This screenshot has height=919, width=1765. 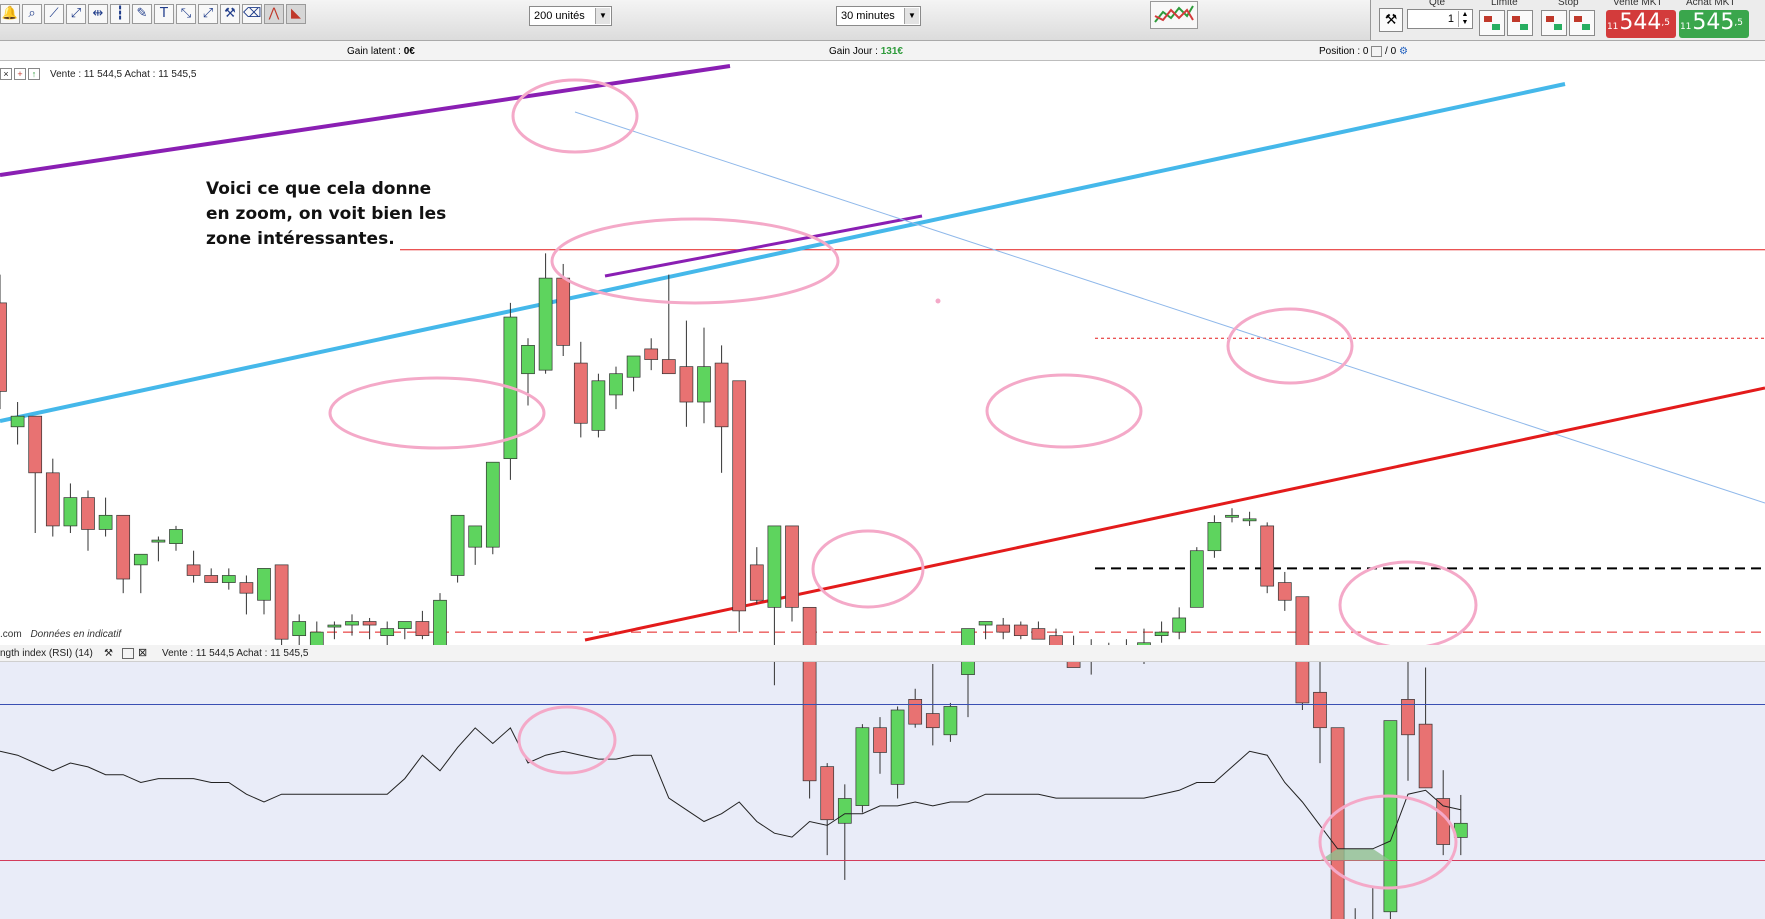 I want to click on close-icon: ⊠, so click(x=142, y=652).